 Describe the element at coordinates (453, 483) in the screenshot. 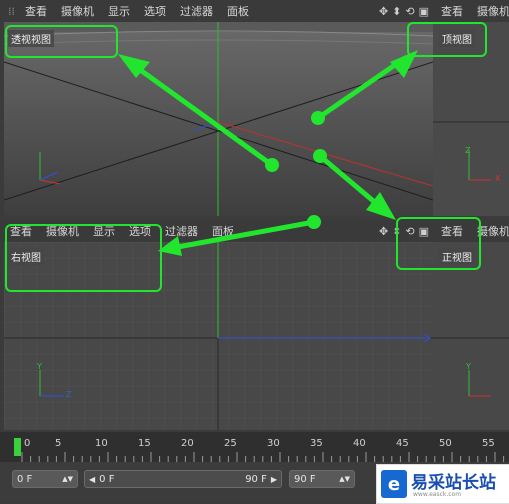

I see `watermark-text: 易采站长站` at that location.